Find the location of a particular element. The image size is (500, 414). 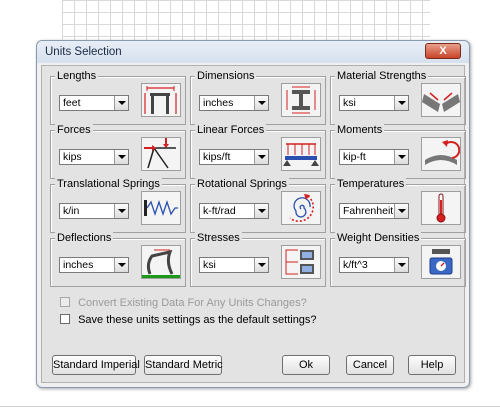

title-bar: Units Selection X is located at coordinates (253, 52).